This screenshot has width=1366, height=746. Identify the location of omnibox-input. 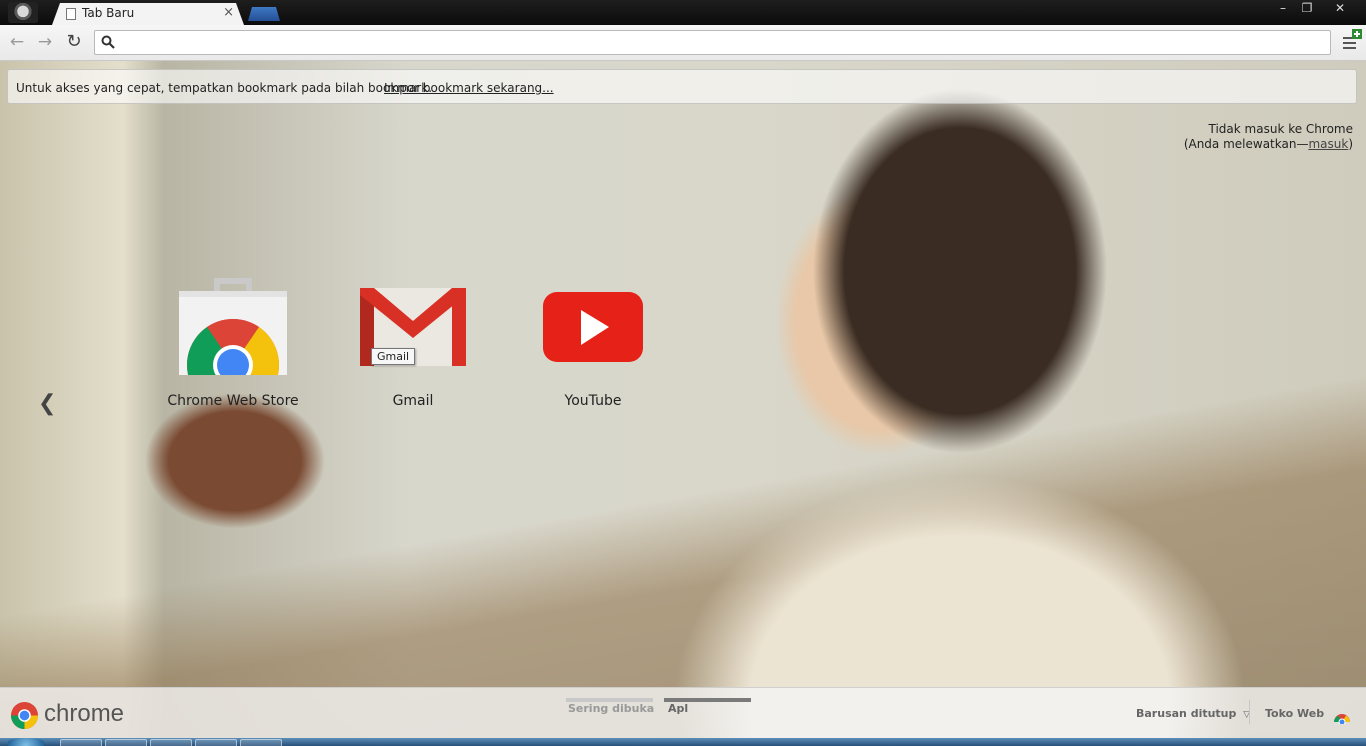
(719, 42).